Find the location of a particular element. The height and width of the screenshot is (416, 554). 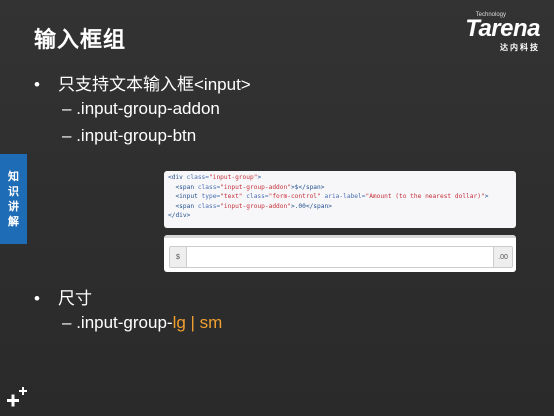

code-token: "Amount (to the nearest dollar)" is located at coordinates (425, 197).